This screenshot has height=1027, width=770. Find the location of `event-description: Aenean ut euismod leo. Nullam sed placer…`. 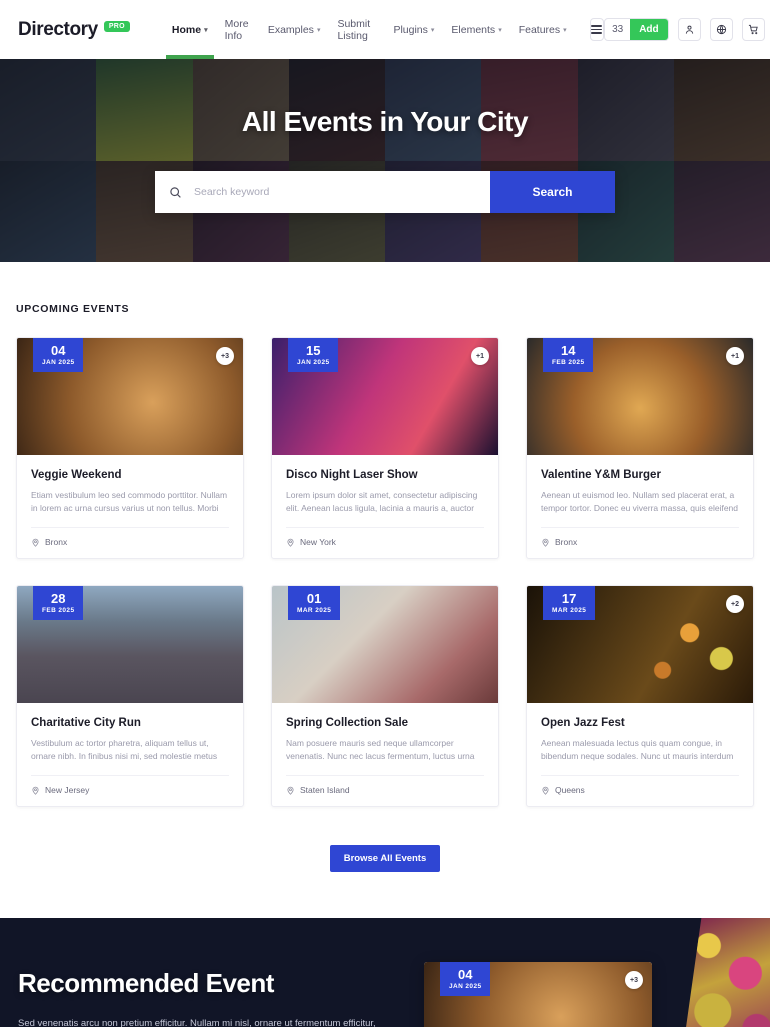

event-description: Aenean ut euismod leo. Nullam sed placer… is located at coordinates (640, 502).